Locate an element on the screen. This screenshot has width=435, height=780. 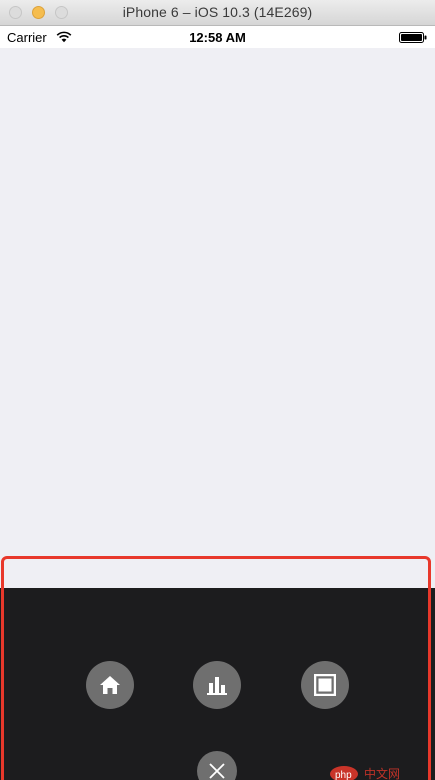
window-title: iPhone 6 – iOS 10.3 (14E269) is located at coordinates (217, 12).